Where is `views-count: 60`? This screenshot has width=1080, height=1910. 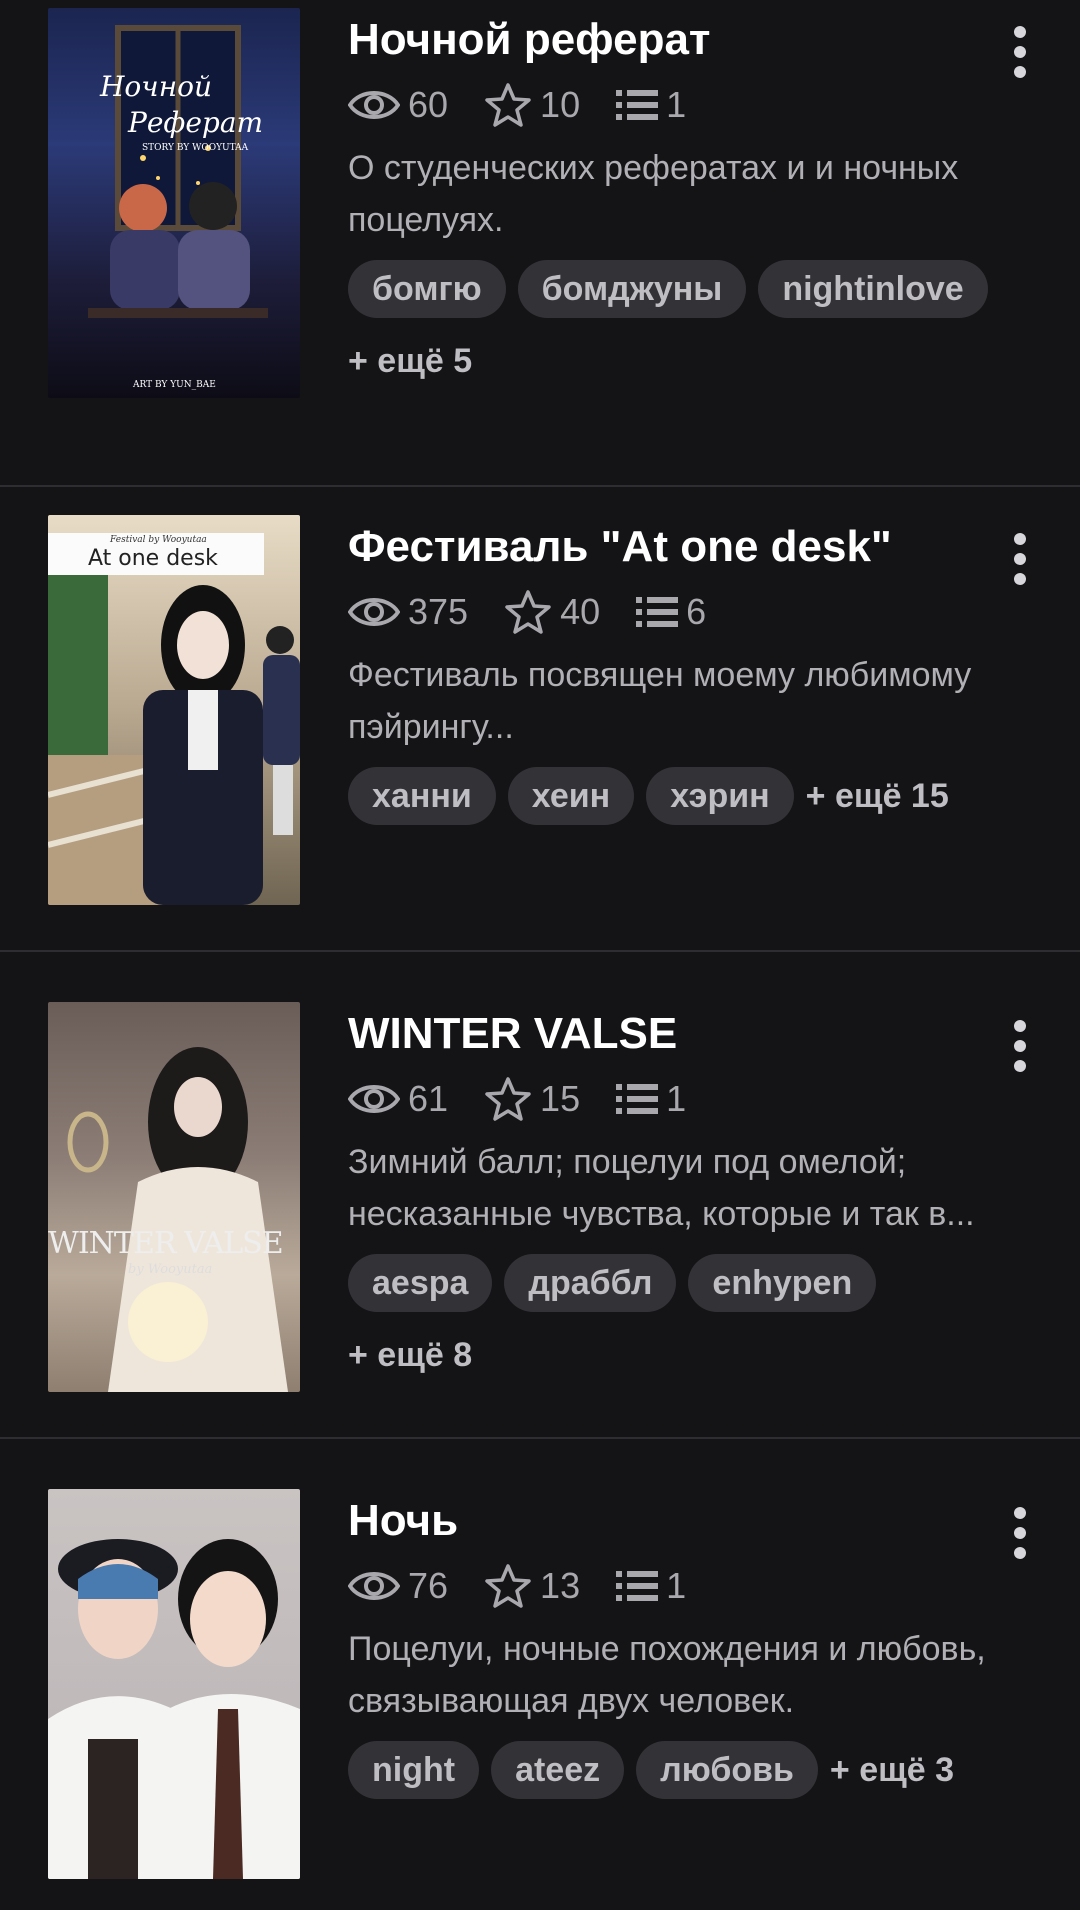
views-count: 60 is located at coordinates (428, 104).